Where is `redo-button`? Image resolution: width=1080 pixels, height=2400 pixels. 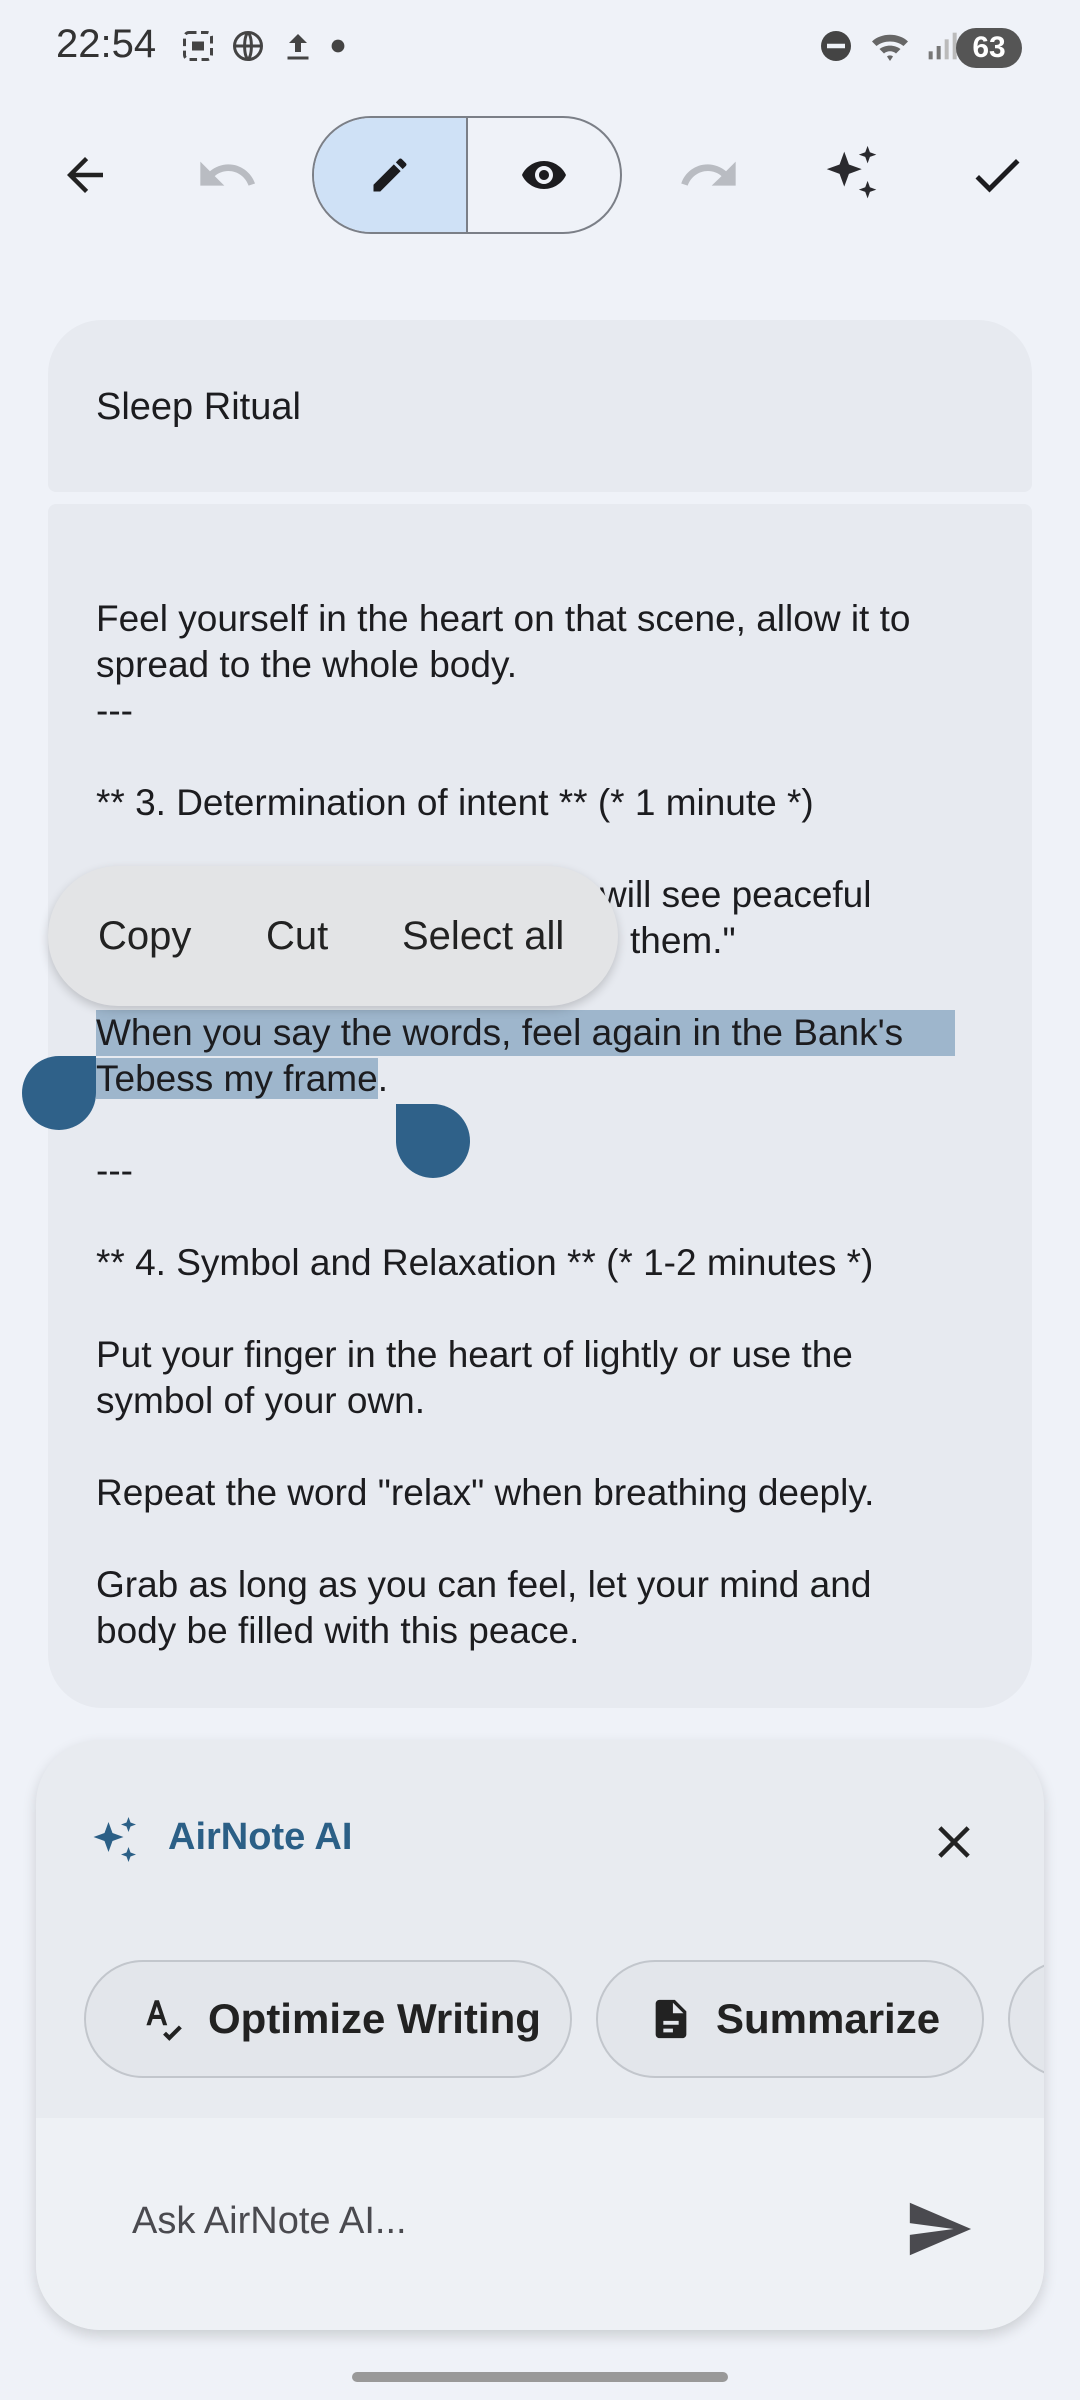
redo-button is located at coordinates (709, 175).